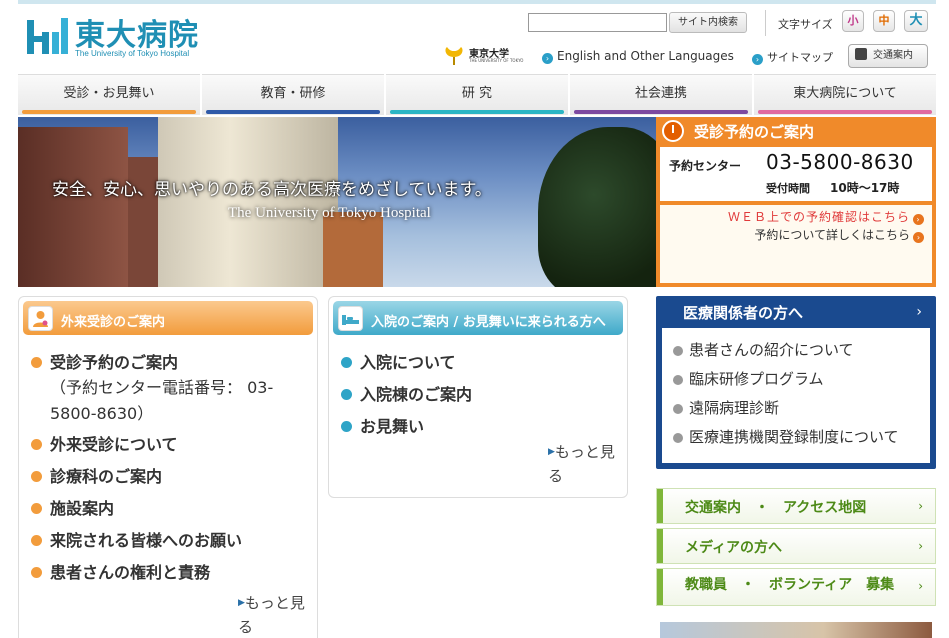 The width and height of the screenshot is (949, 638). What do you see at coordinates (796, 546) in the screenshot?
I see `media-link: メディアの方へ ›` at bounding box center [796, 546].